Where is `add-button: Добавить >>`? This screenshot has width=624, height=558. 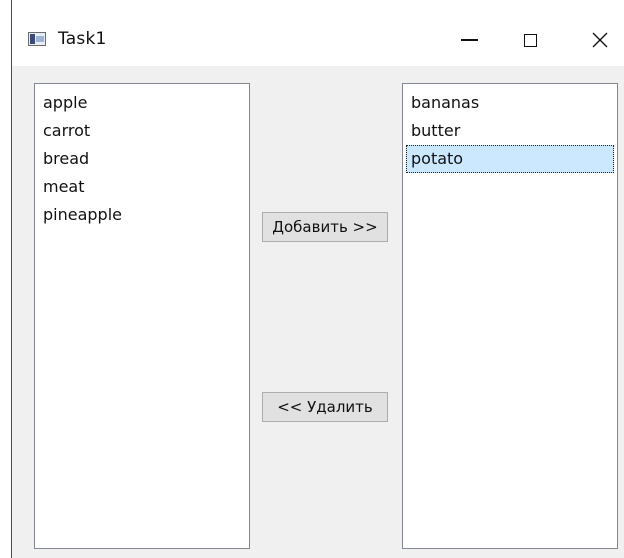 add-button: Добавить >> is located at coordinates (325, 227).